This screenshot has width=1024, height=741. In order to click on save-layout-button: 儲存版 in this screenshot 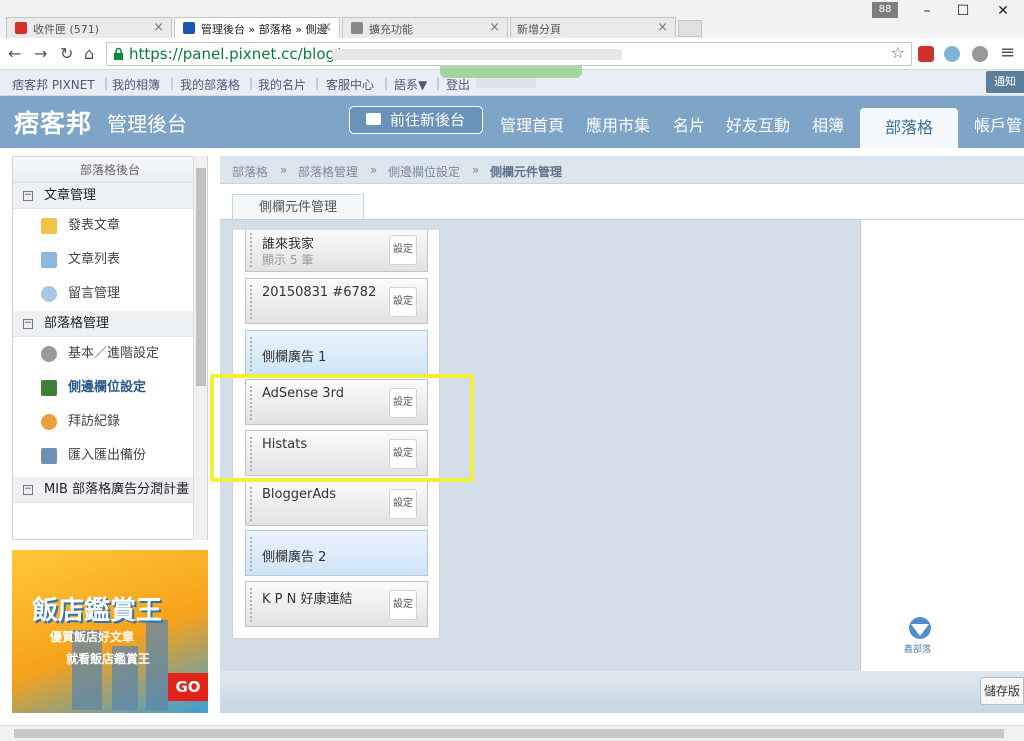, I will do `click(1002, 691)`.